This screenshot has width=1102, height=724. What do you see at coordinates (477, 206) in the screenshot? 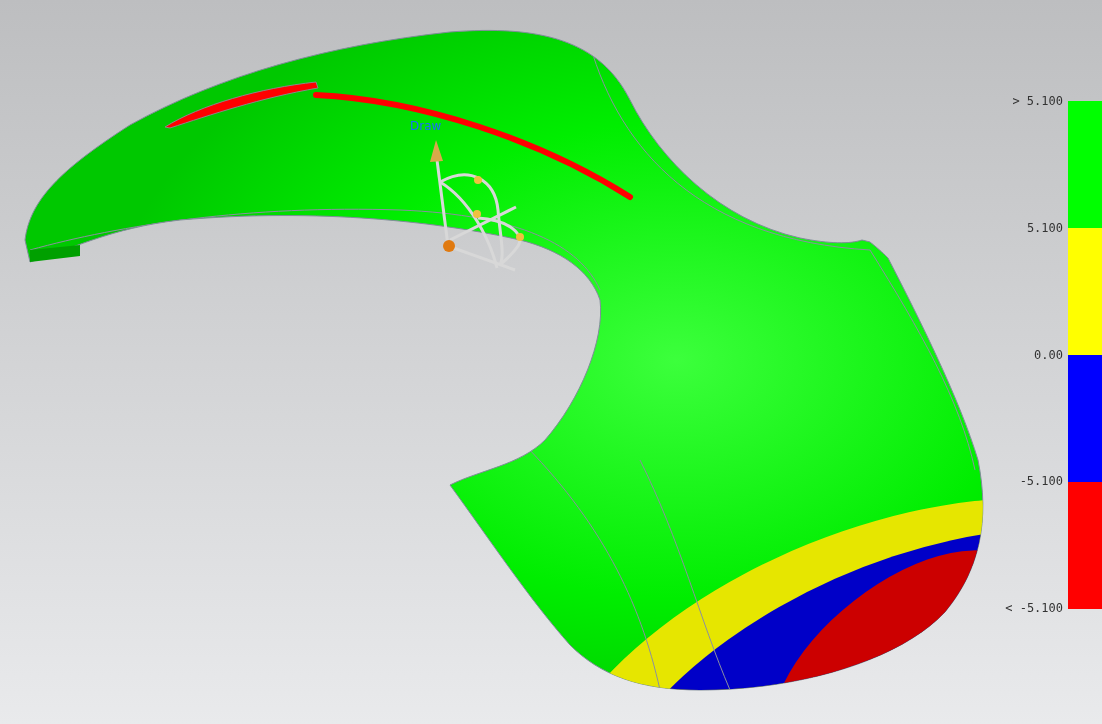
I see `draft-handle-drawing` at bounding box center [477, 206].